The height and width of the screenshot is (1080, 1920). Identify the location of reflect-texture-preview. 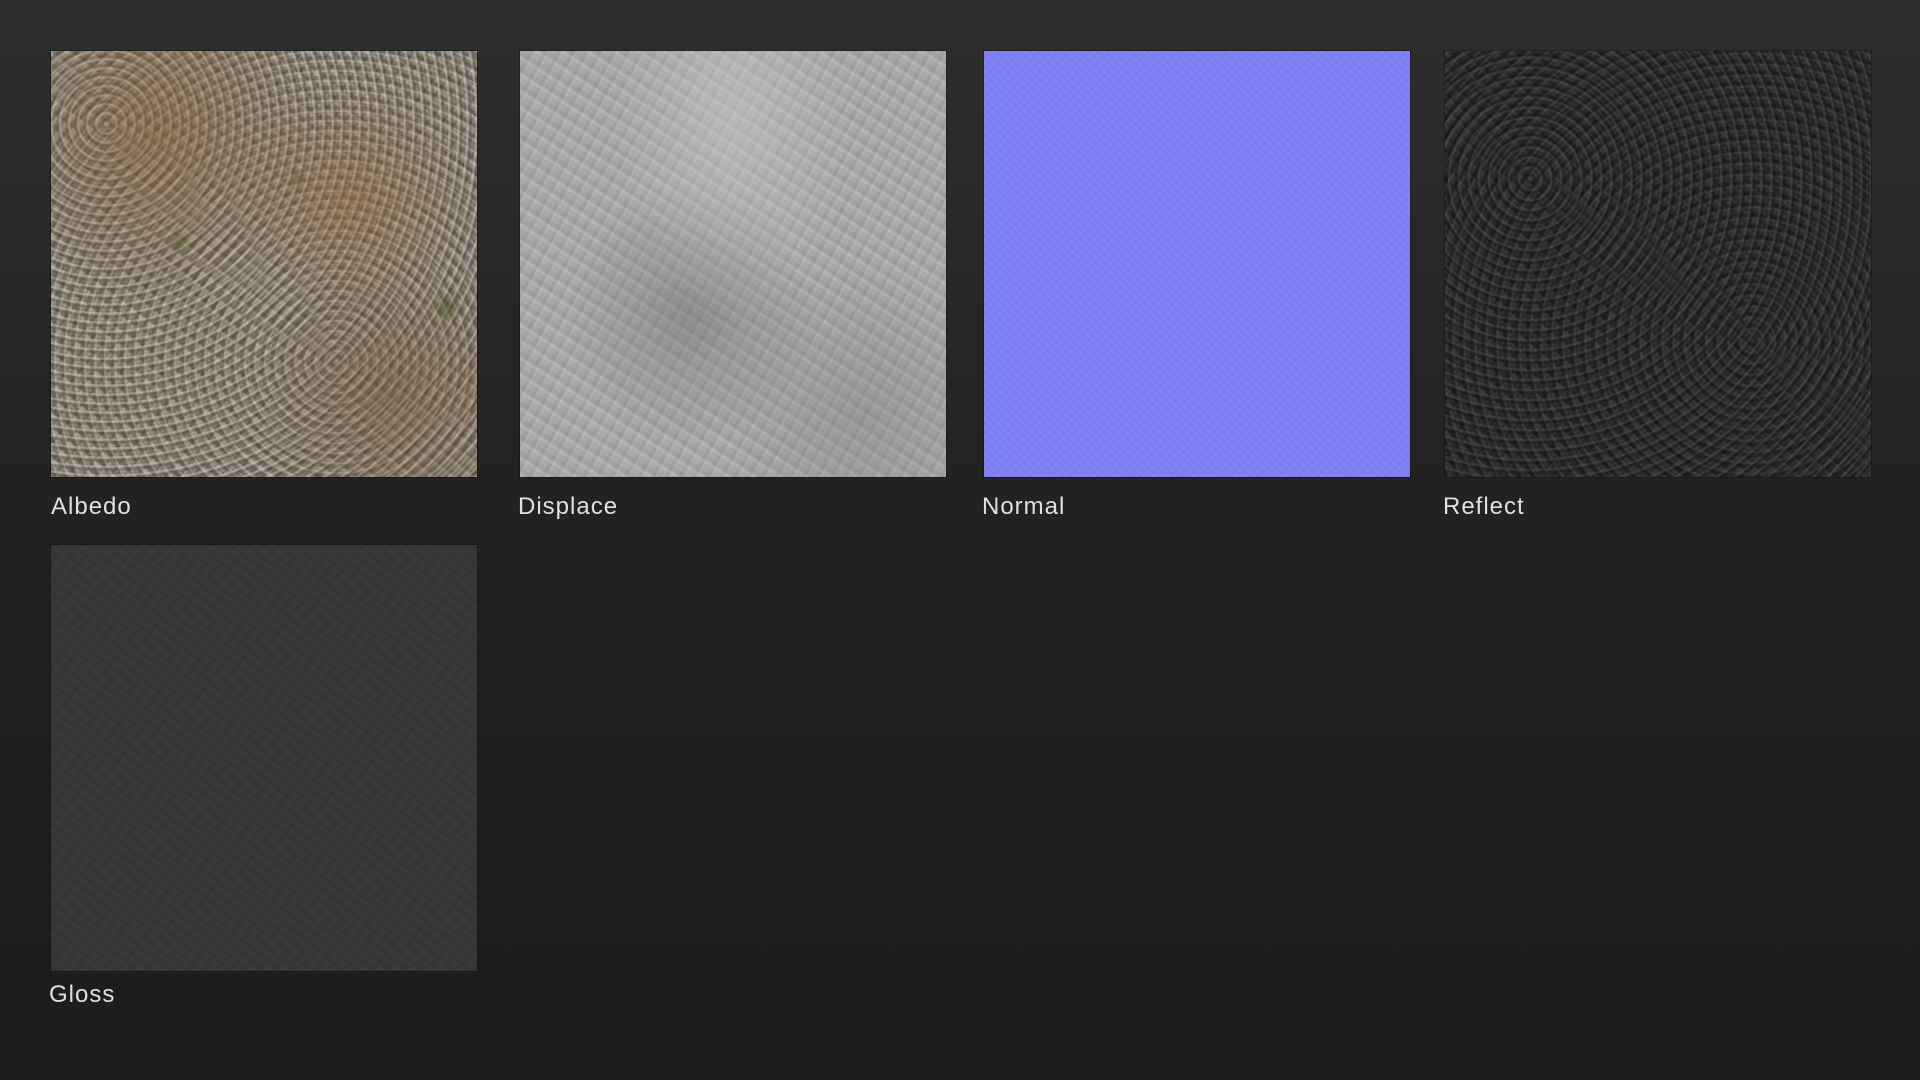
(1658, 264).